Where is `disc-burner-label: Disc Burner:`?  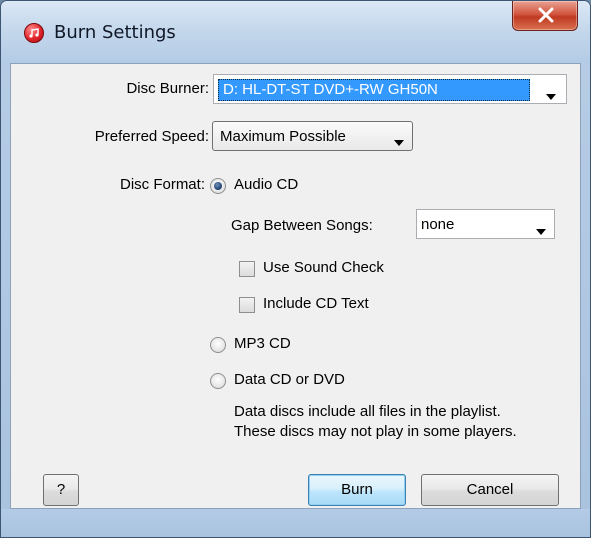 disc-burner-label: Disc Burner: is located at coordinates (167, 88).